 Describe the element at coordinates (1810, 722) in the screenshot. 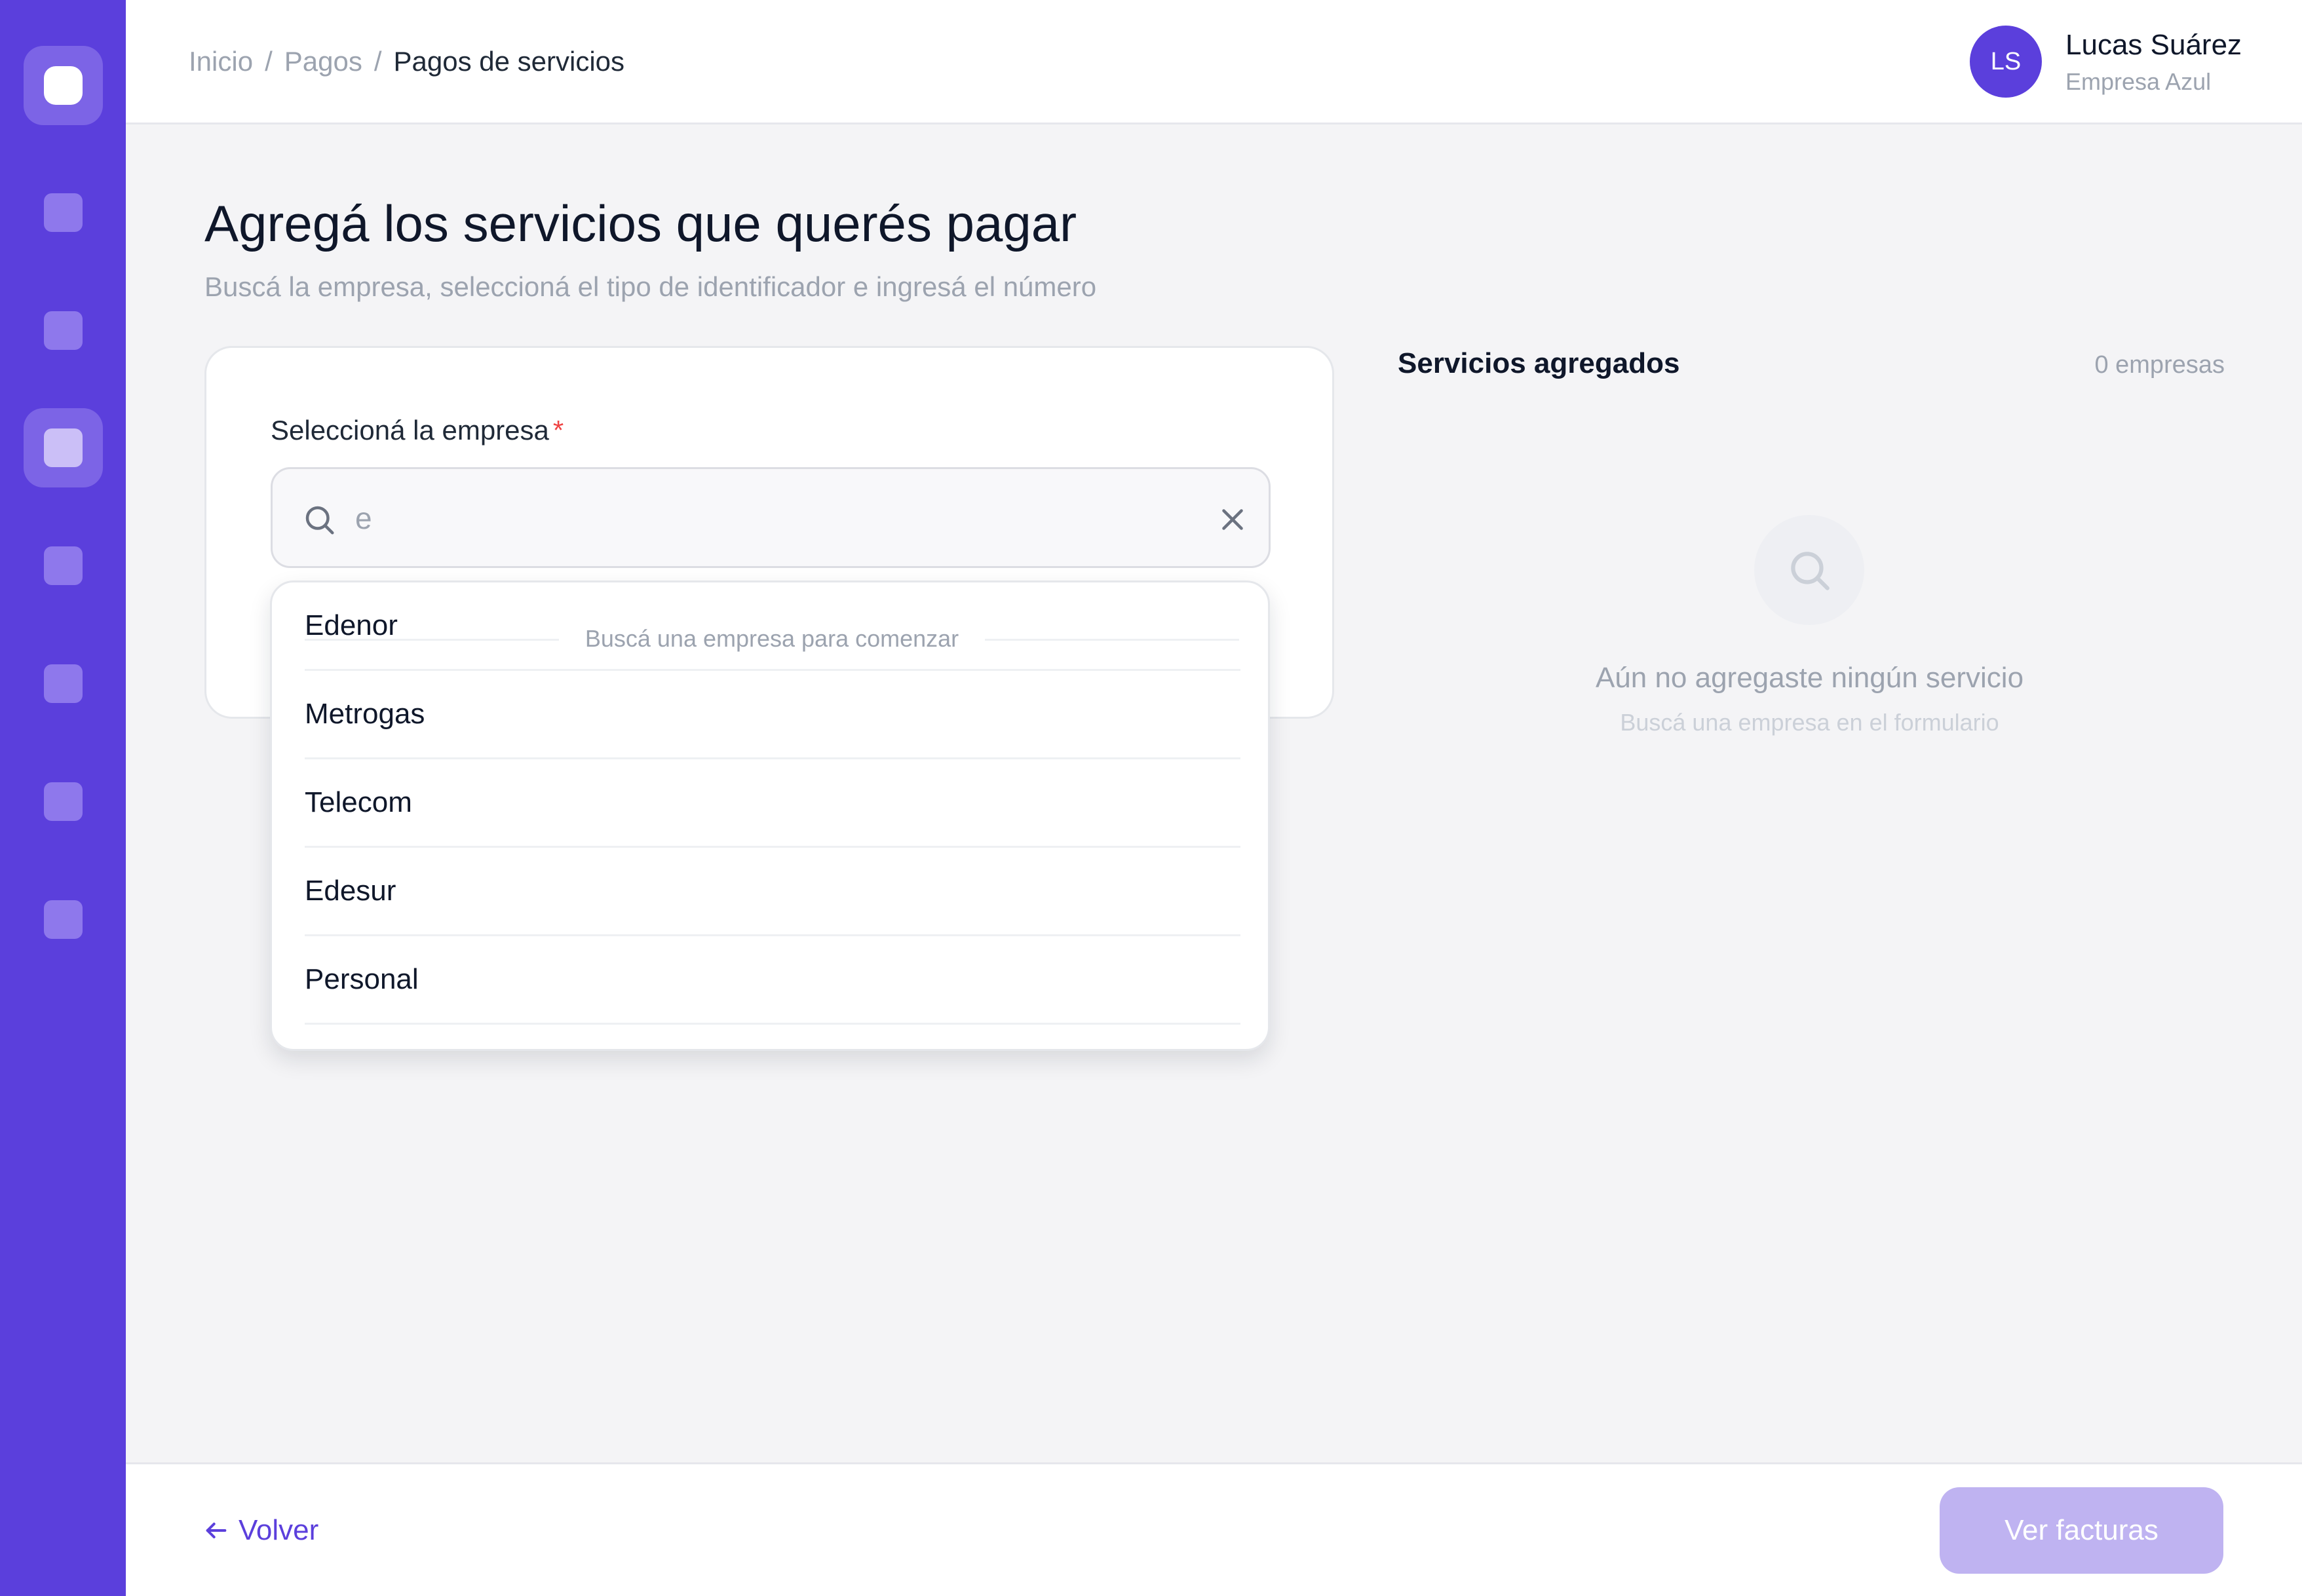

I see `empty-state-subtitle: Buscá una empresa en el formulario` at that location.